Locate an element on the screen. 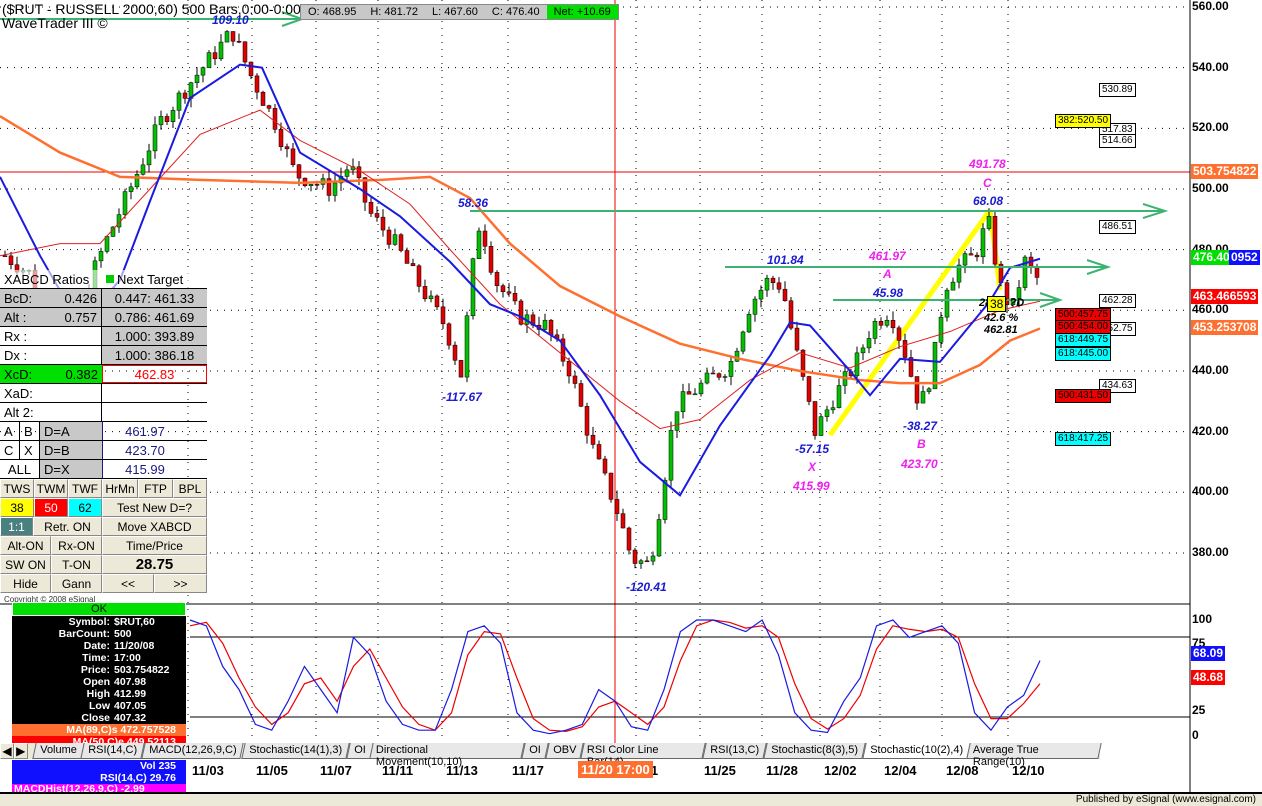 Image resolution: width=1262 pixels, height=806 pixels. data-value: 11/20/08 is located at coordinates (134, 646).